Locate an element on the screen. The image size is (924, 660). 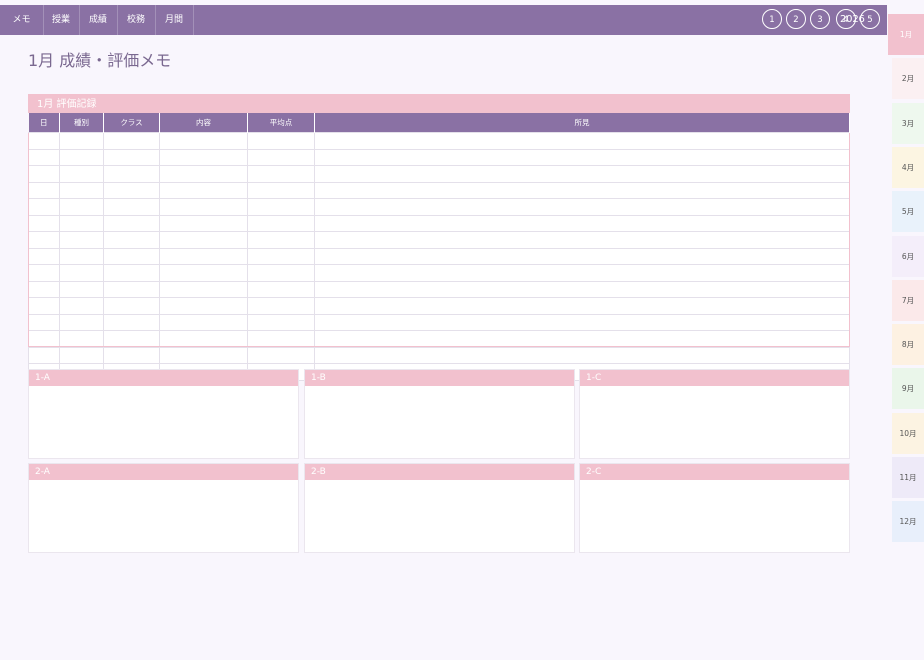
term-button-1: 1 is located at coordinates (772, 19).